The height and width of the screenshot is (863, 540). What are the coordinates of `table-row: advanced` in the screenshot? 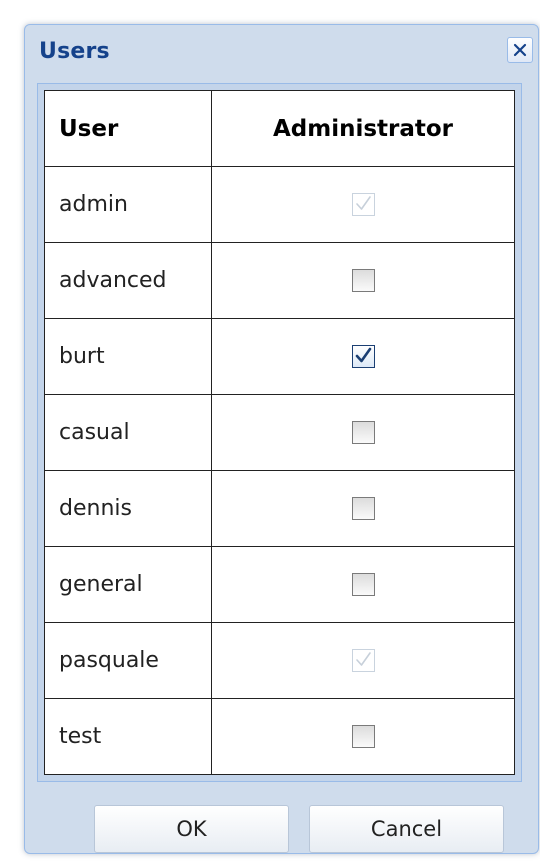 It's located at (279, 280).